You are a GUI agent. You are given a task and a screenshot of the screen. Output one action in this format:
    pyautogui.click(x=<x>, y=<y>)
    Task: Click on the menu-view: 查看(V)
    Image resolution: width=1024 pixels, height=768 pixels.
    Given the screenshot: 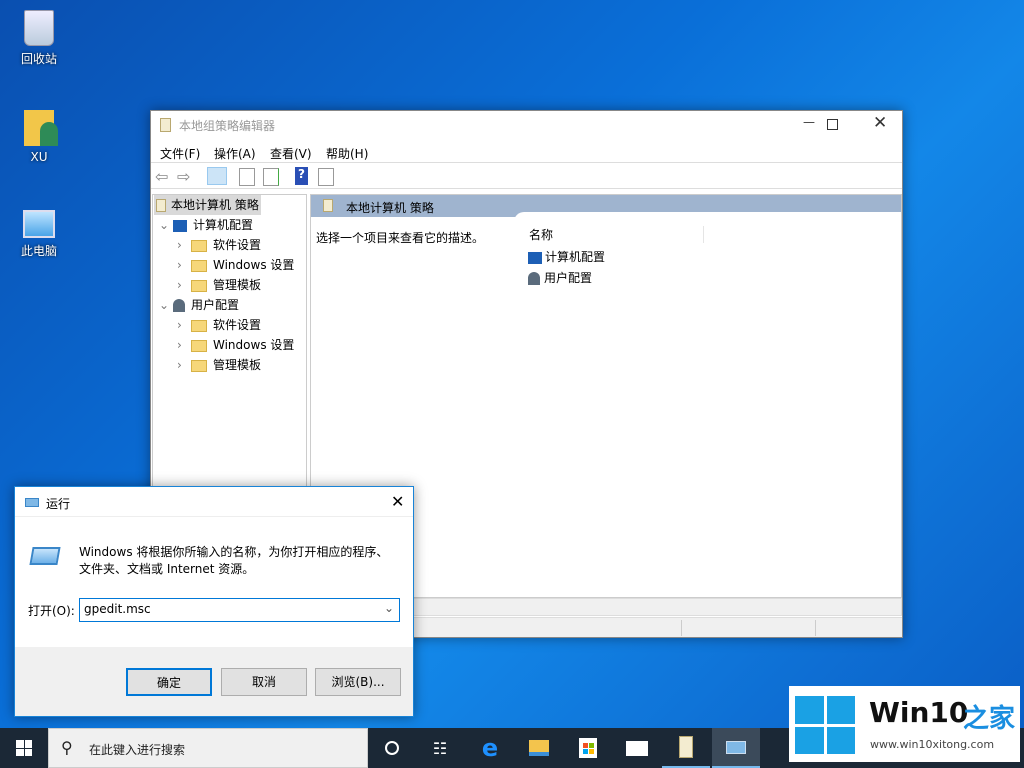 What is the action you would take?
    pyautogui.click(x=291, y=153)
    